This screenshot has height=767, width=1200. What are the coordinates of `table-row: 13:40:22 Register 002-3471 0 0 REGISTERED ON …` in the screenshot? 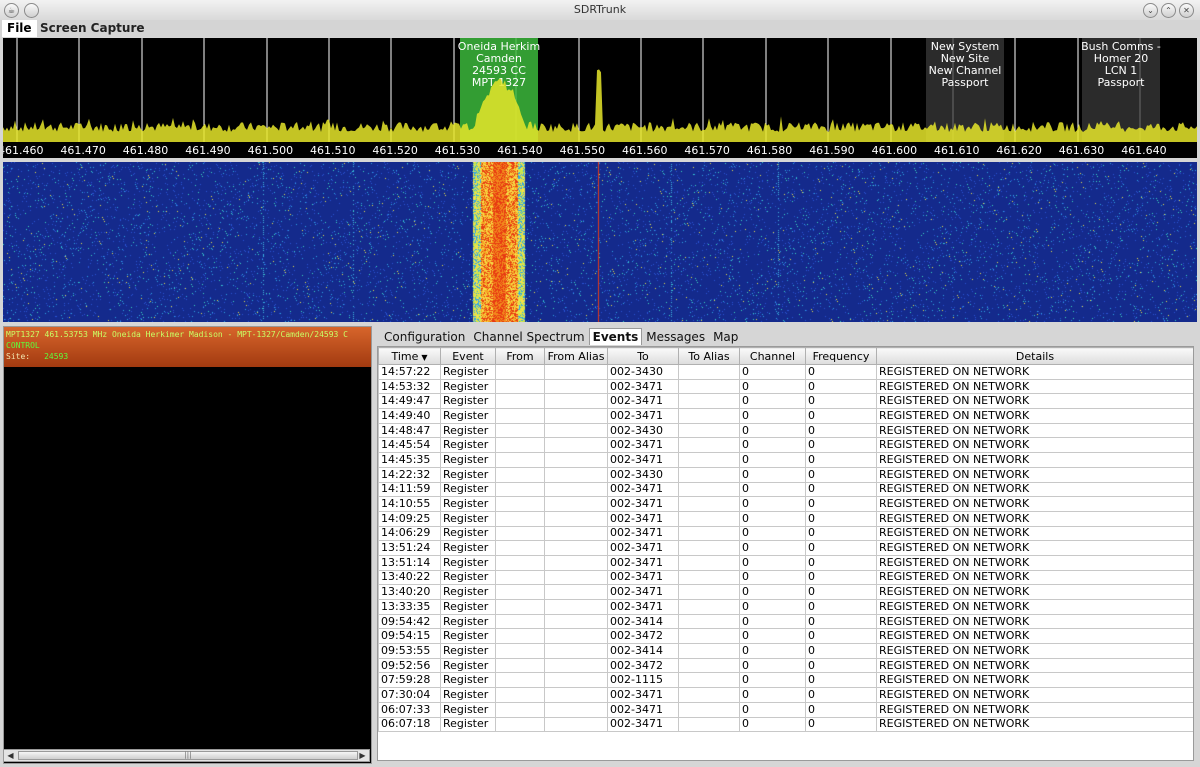 It's located at (785, 577).